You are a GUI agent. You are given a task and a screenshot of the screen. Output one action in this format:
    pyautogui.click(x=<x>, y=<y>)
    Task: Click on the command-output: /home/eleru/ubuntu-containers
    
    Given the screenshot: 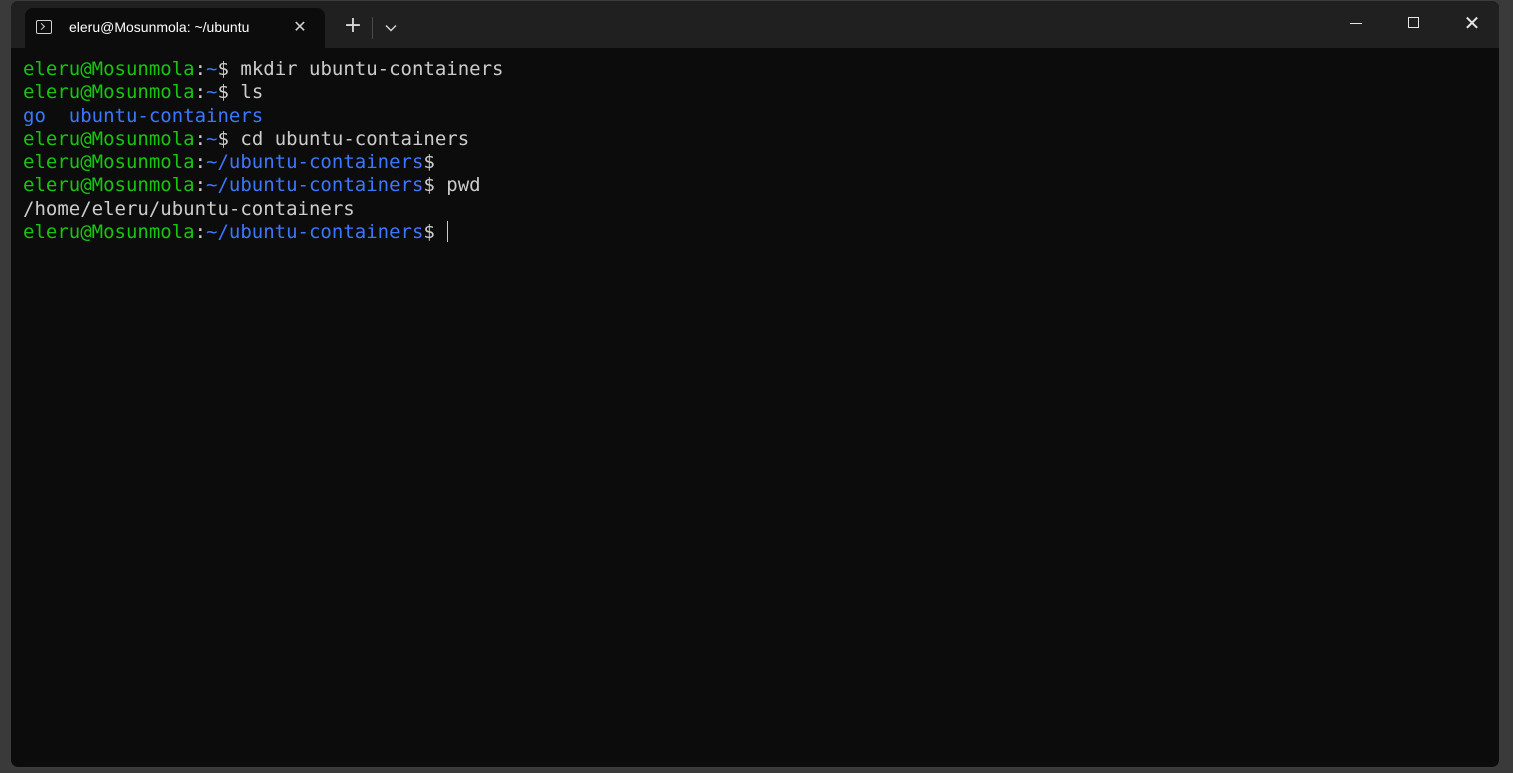 What is the action you would take?
    pyautogui.click(x=189, y=208)
    